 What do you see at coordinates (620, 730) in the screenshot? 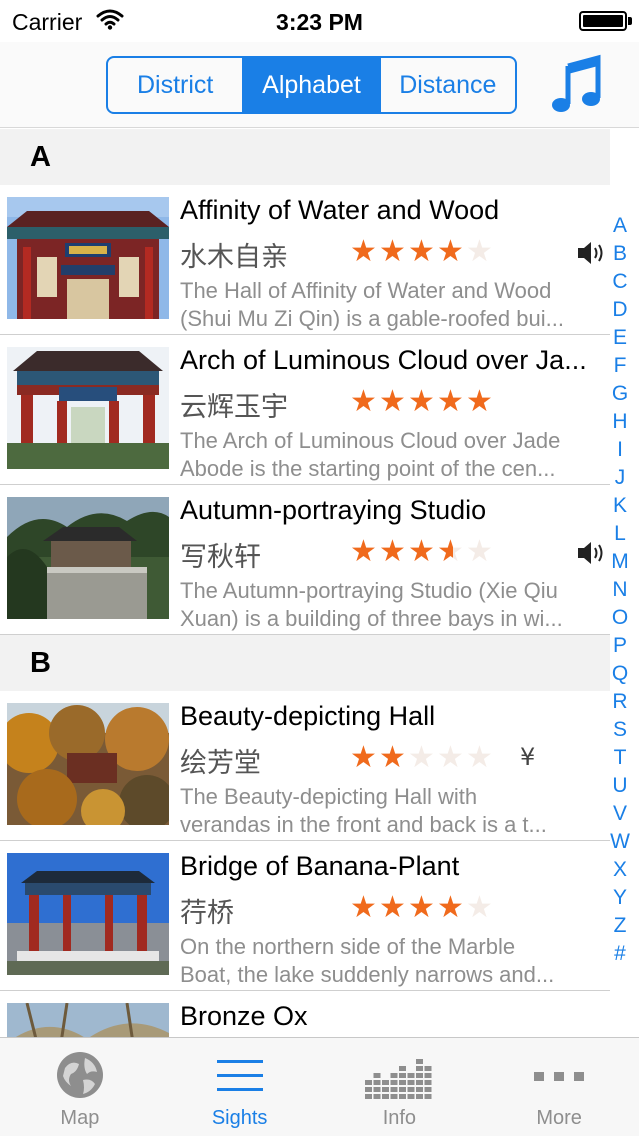
I see `index-letter: S` at bounding box center [620, 730].